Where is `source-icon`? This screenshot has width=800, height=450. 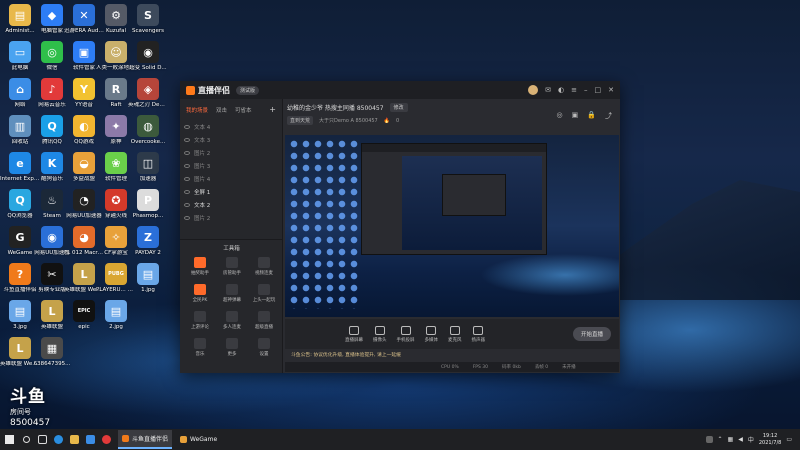 source-icon is located at coordinates (354, 330).